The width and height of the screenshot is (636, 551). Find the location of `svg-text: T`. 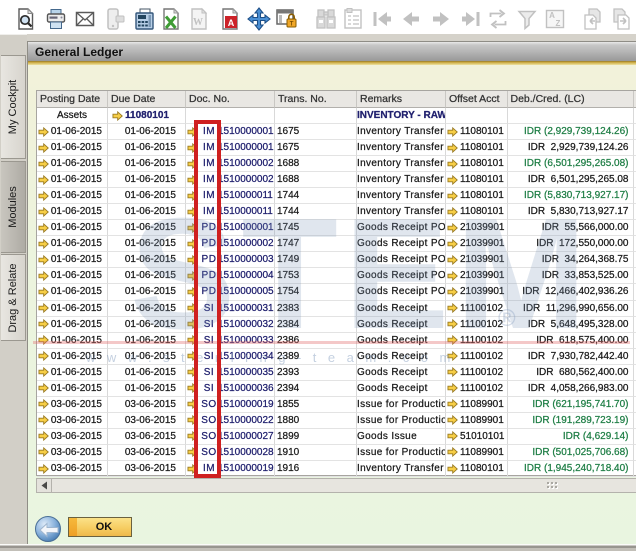

svg-text: T is located at coordinates (291, 25).